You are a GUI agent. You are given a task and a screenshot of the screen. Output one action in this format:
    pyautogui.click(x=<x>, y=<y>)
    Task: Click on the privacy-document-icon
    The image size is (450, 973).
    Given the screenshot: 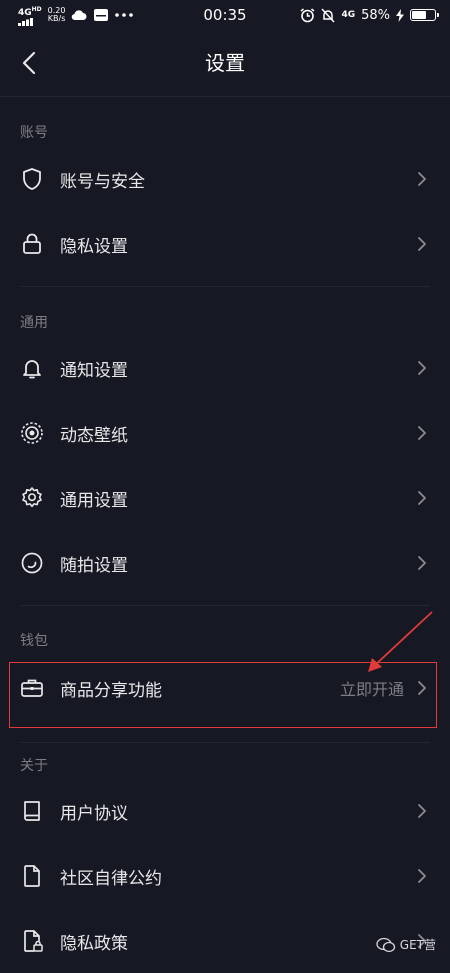 What is the action you would take?
    pyautogui.click(x=32, y=941)
    